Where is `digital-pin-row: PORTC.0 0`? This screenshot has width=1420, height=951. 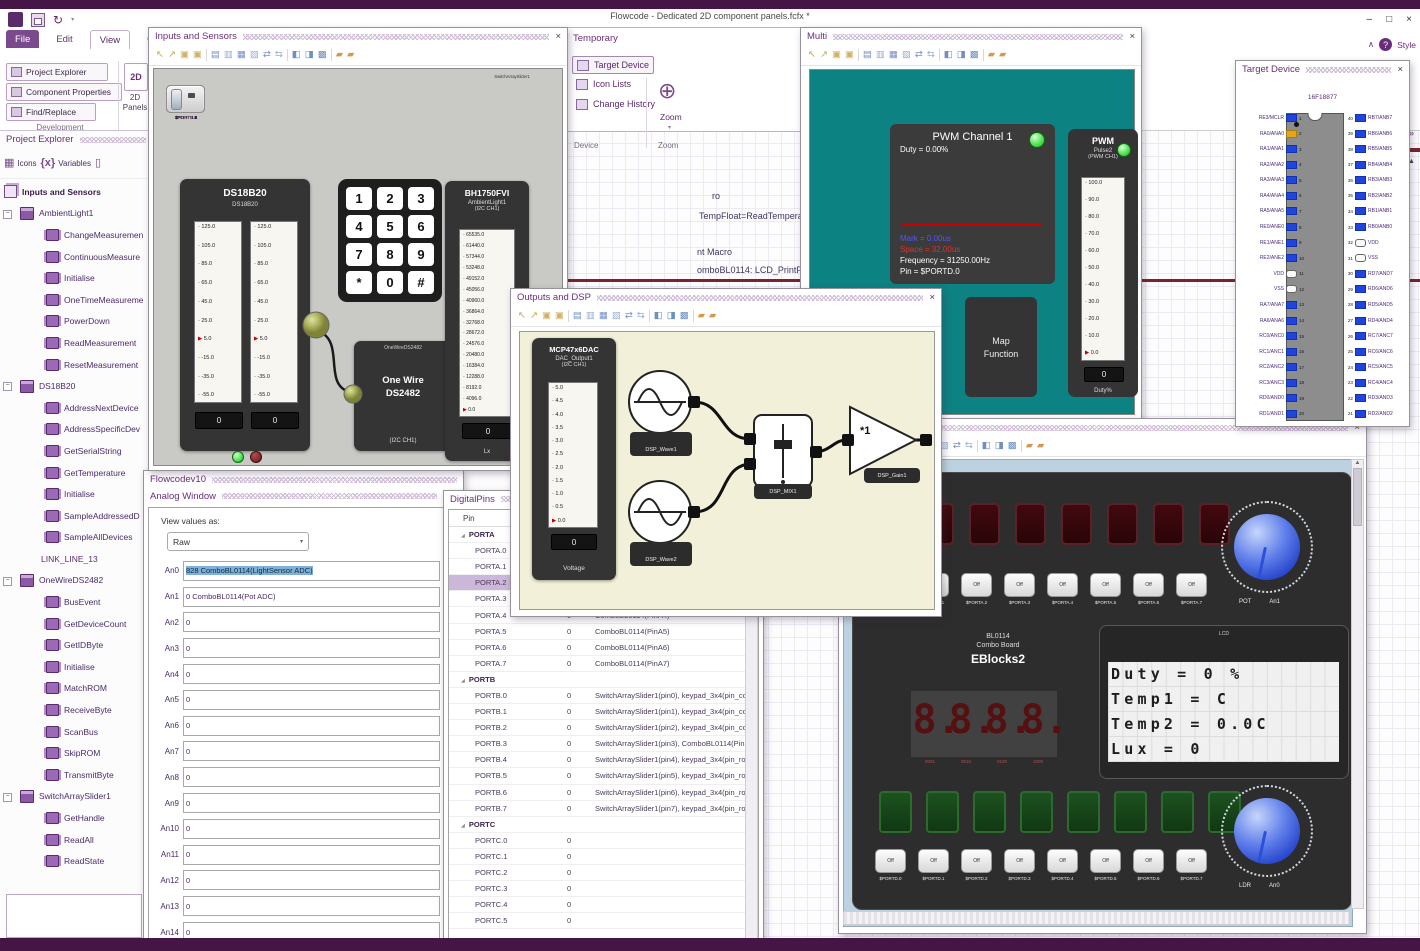 digital-pin-row: PORTC.0 0 is located at coordinates (603, 841).